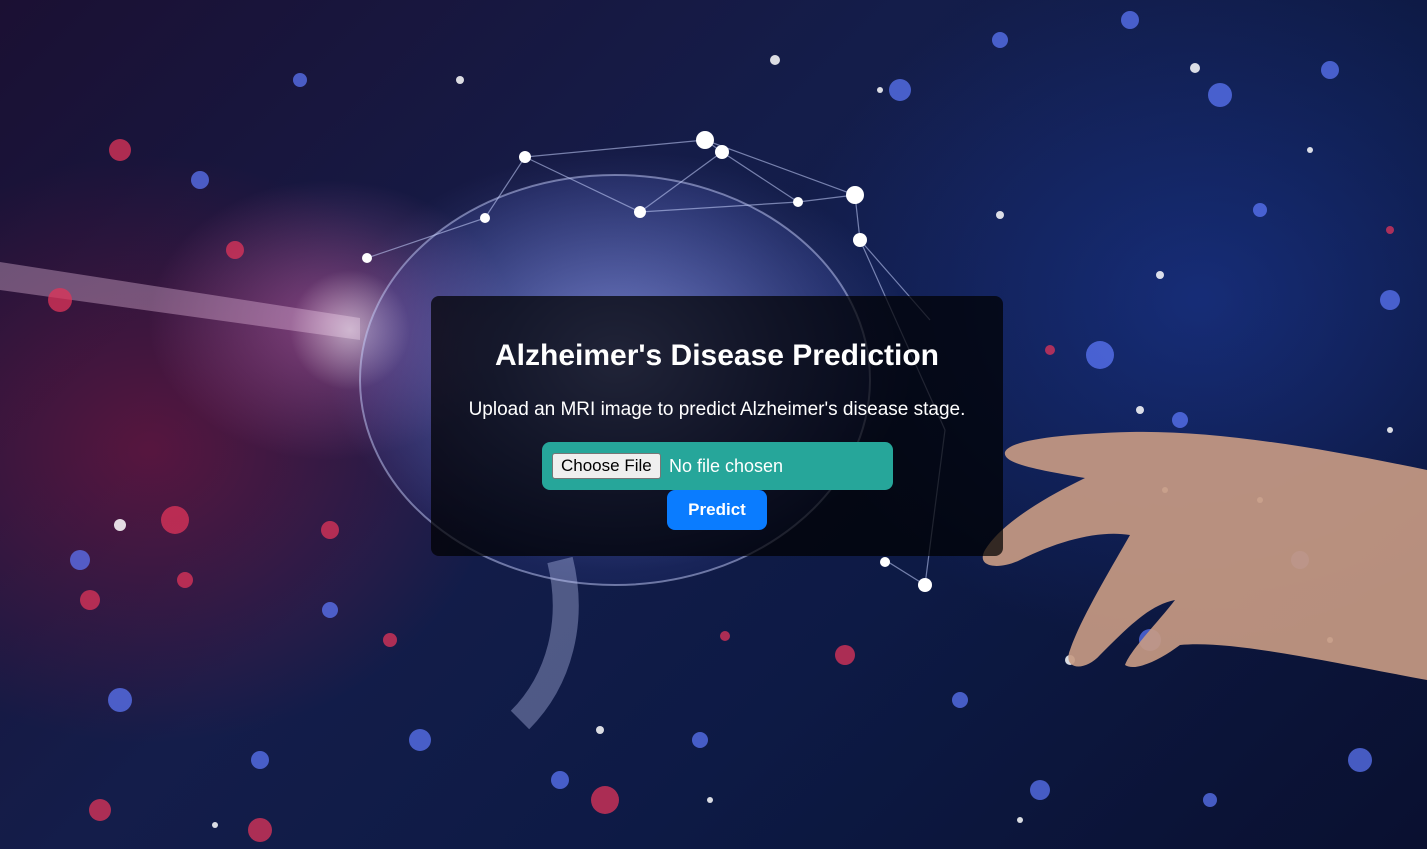 Image resolution: width=1427 pixels, height=849 pixels. I want to click on predict-button: Predict, so click(717, 510).